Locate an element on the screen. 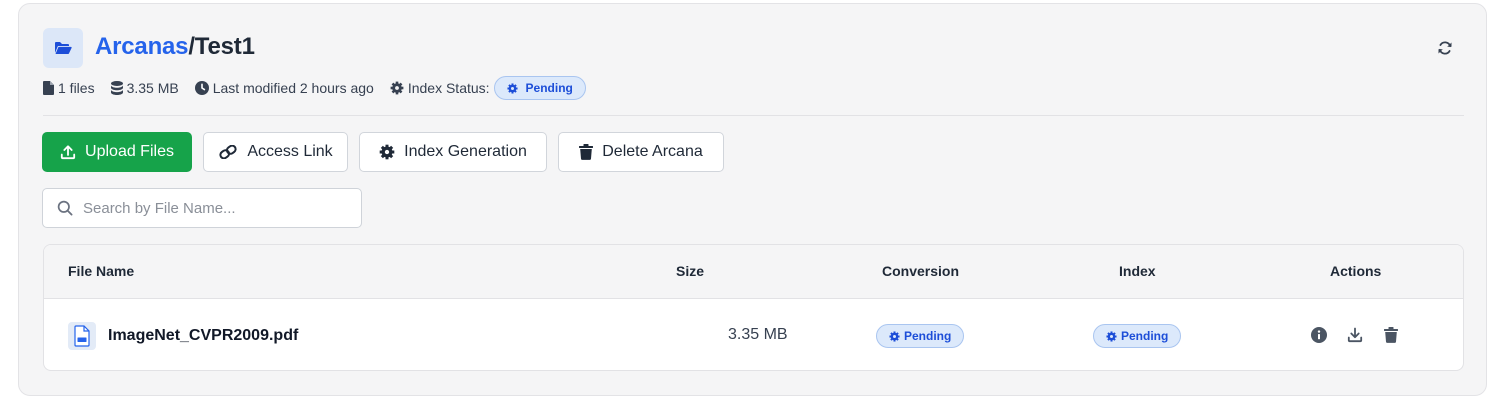  file-delete-button is located at coordinates (1391, 335).